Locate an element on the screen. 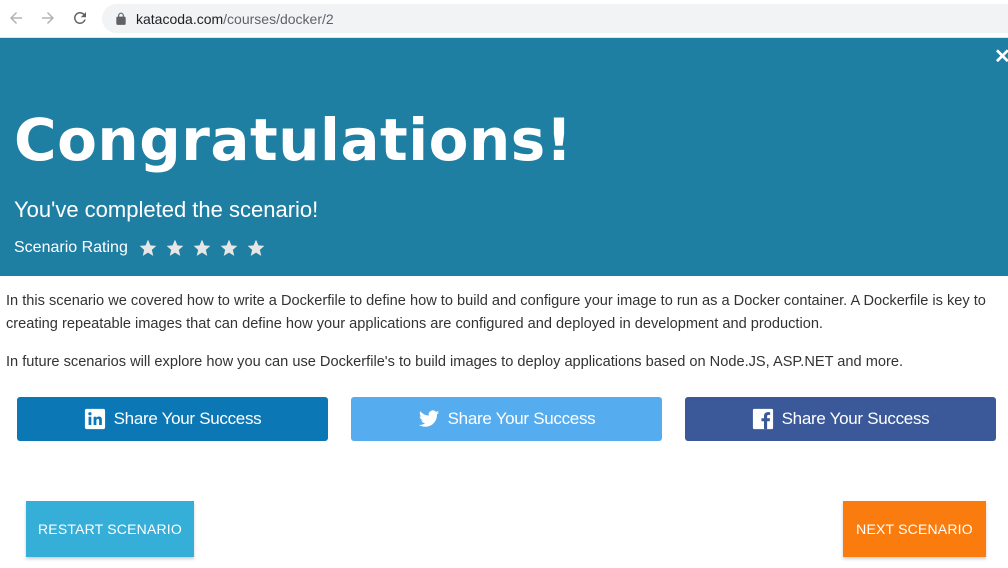  browser-toolbar: katacoda.com/courses/docker/2 is located at coordinates (504, 19).